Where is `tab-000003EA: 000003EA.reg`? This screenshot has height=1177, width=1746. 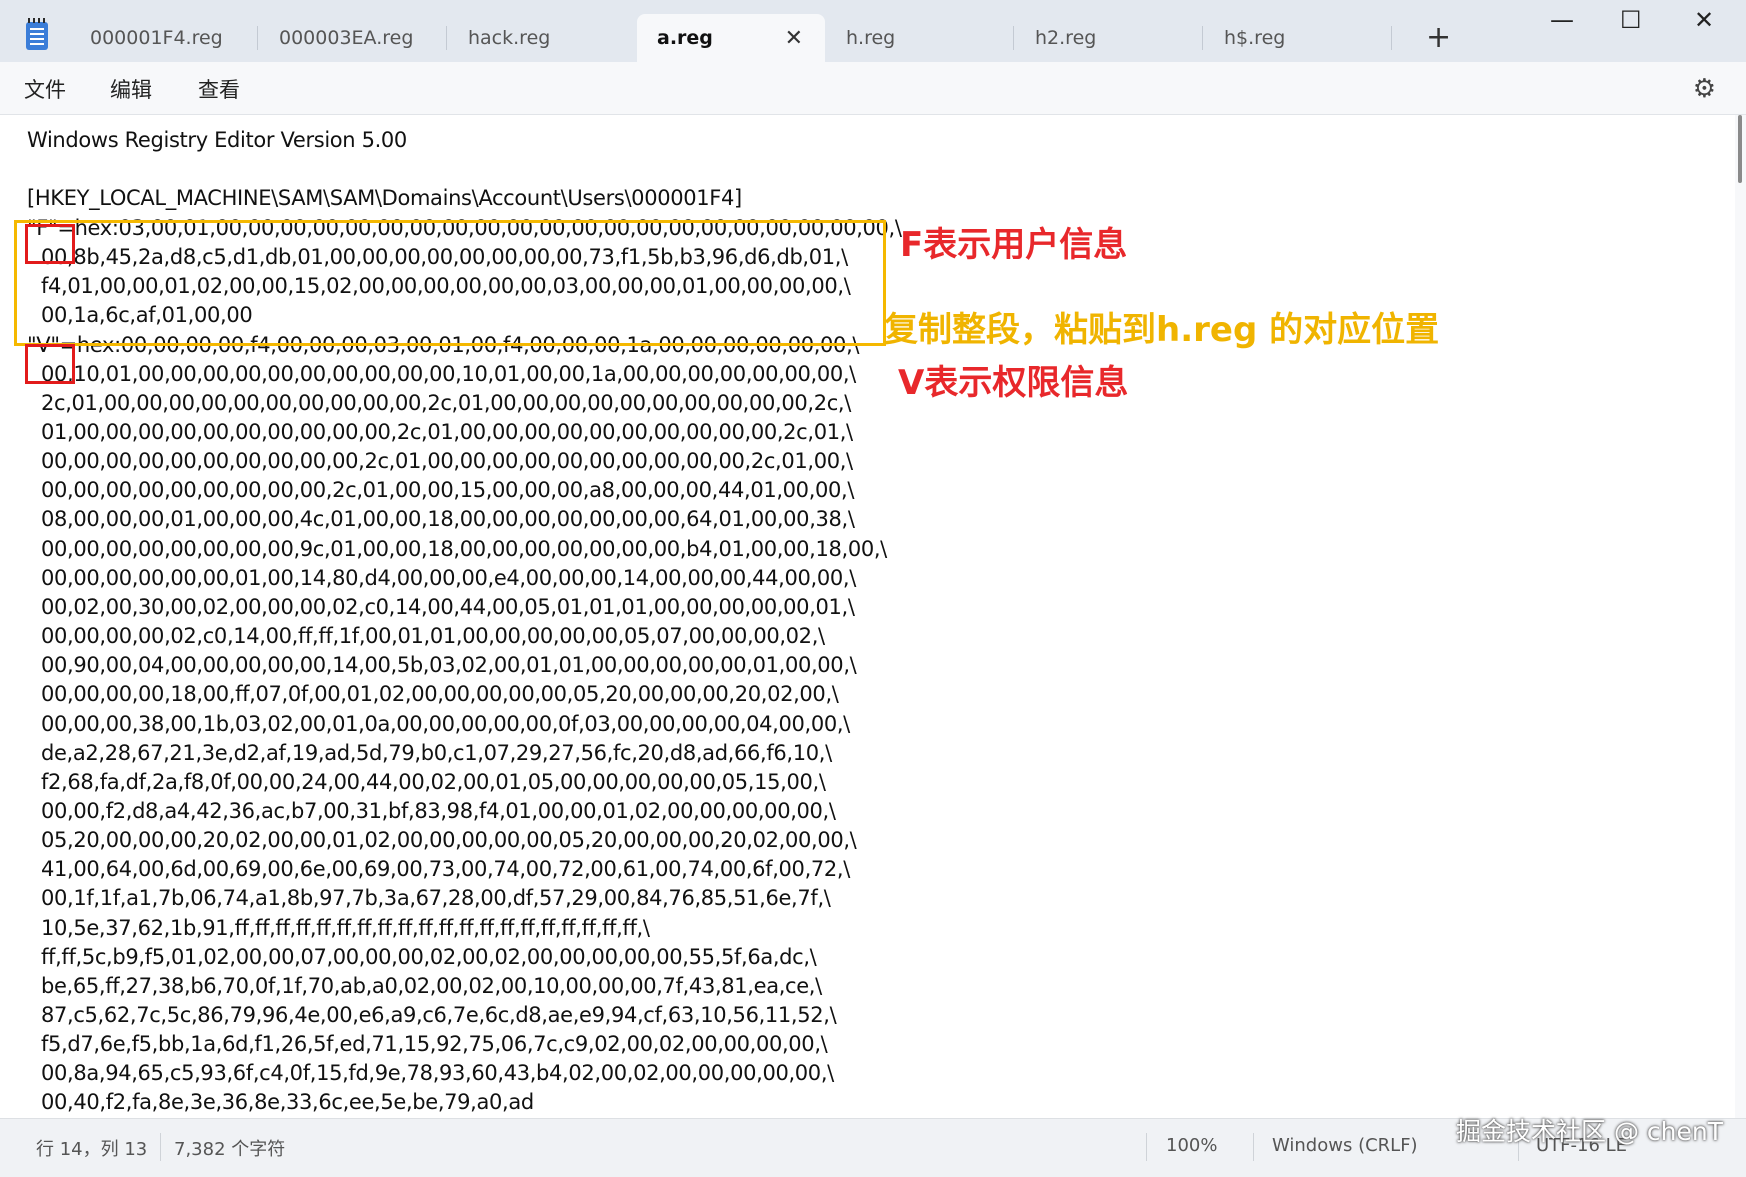 tab-000003EA: 000003EA.reg is located at coordinates (353, 38).